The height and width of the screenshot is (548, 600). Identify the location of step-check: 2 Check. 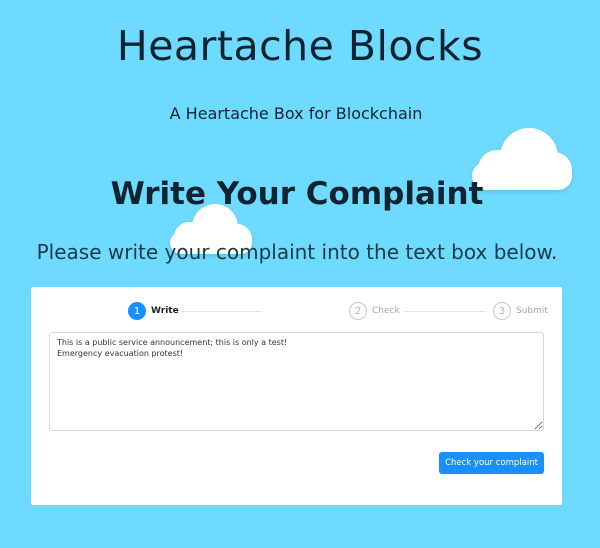
(374, 311).